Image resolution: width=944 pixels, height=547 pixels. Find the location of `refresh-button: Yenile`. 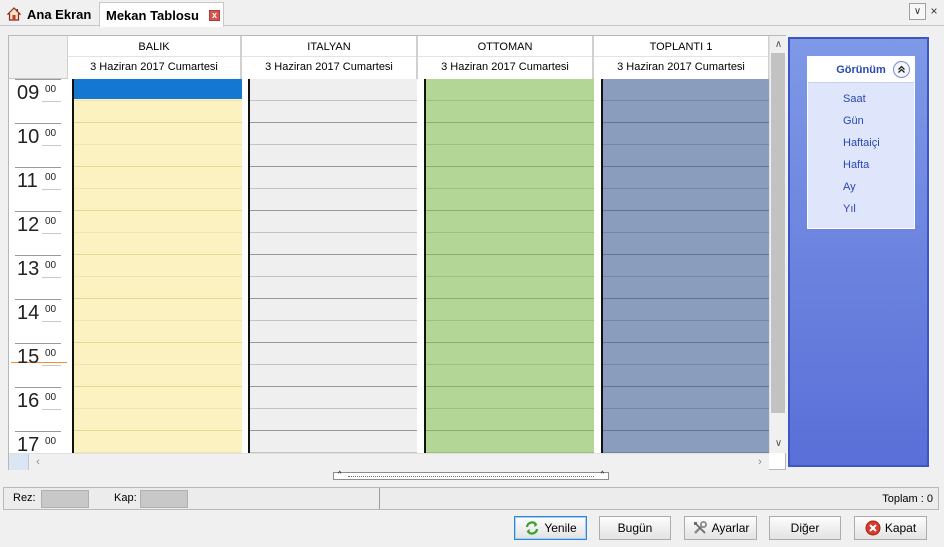

refresh-button: Yenile is located at coordinates (550, 528).